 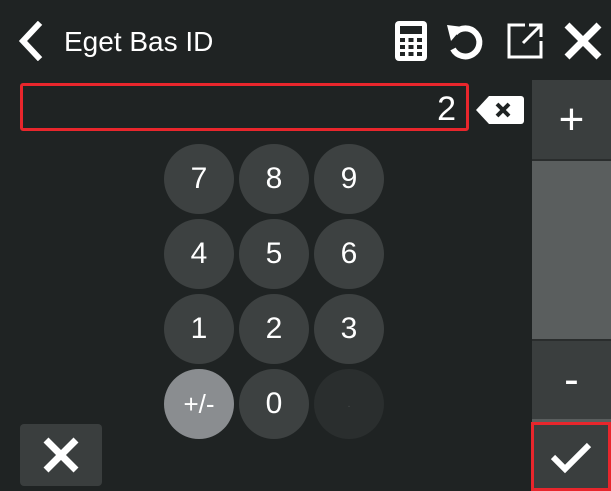 What do you see at coordinates (274, 404) in the screenshot?
I see `key-0: 0` at bounding box center [274, 404].